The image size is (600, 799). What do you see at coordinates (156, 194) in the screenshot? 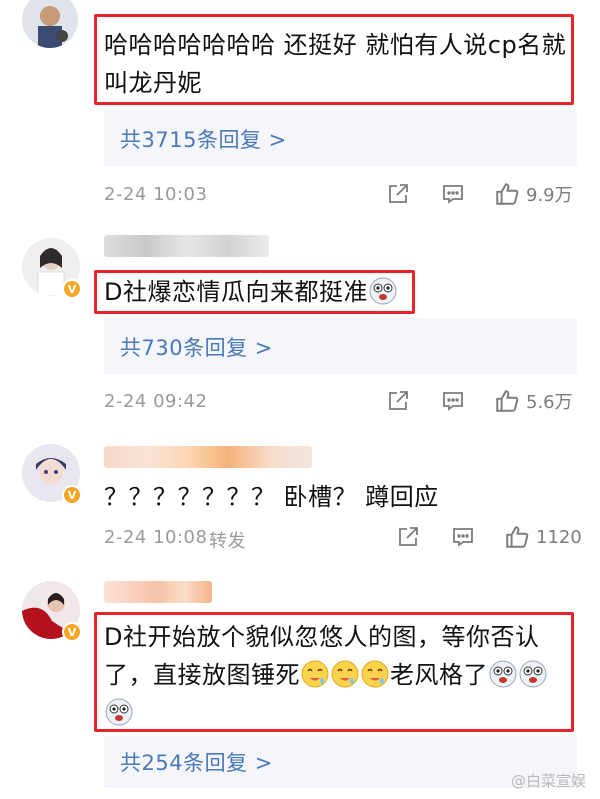
I see `comment-time: 2-24 10:03` at bounding box center [156, 194].